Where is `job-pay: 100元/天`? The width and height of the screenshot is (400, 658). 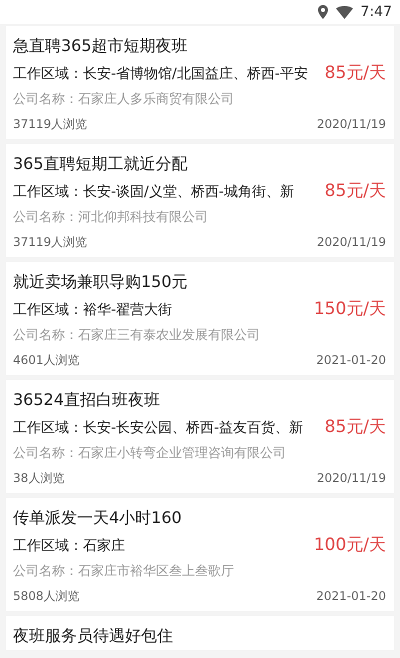
job-pay: 100元/天 is located at coordinates (350, 546).